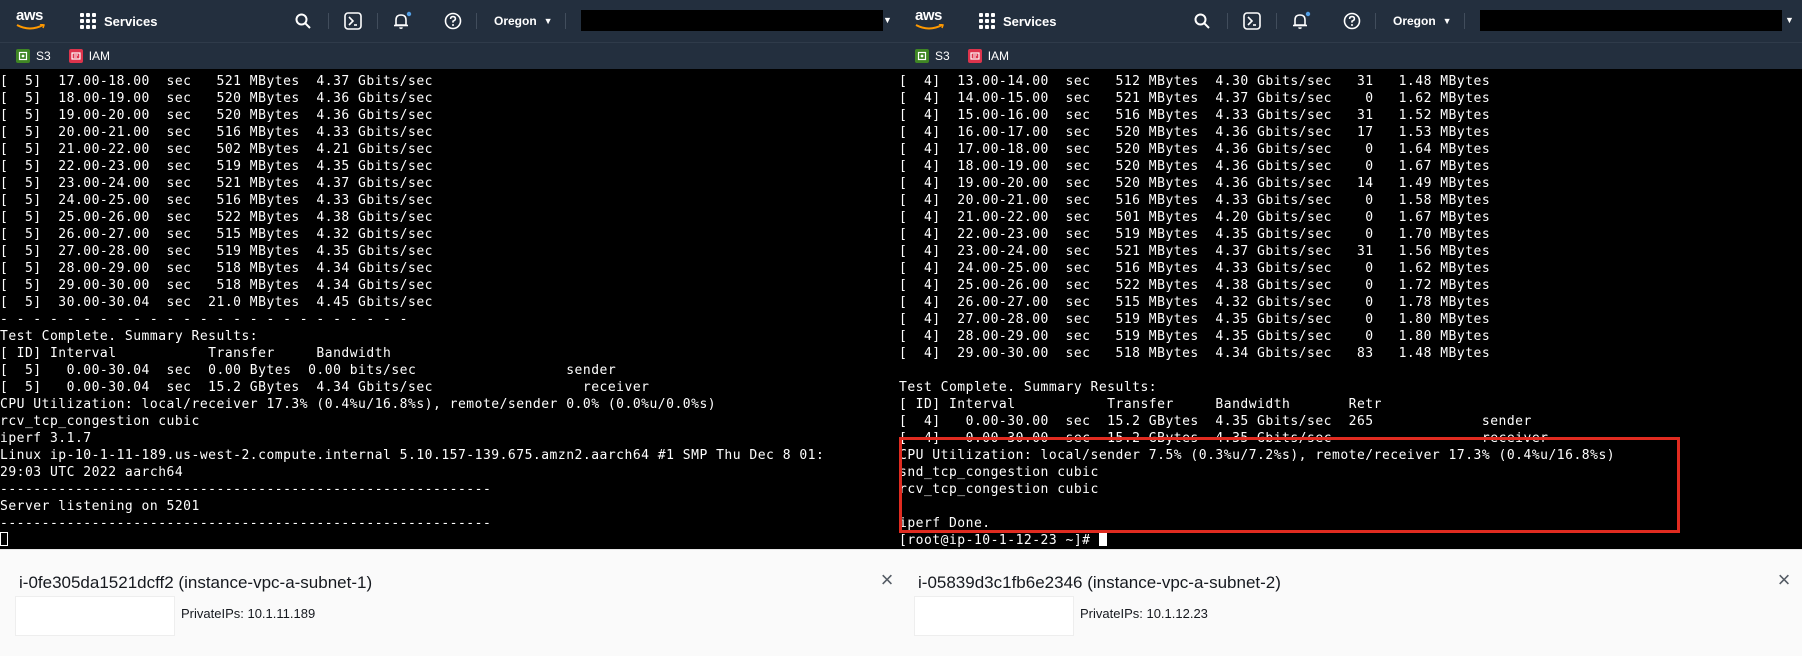 The image size is (1802, 656). I want to click on terminal-prompt-line: [root@ip-10-1-12-23 ~]#, so click(1350, 540).